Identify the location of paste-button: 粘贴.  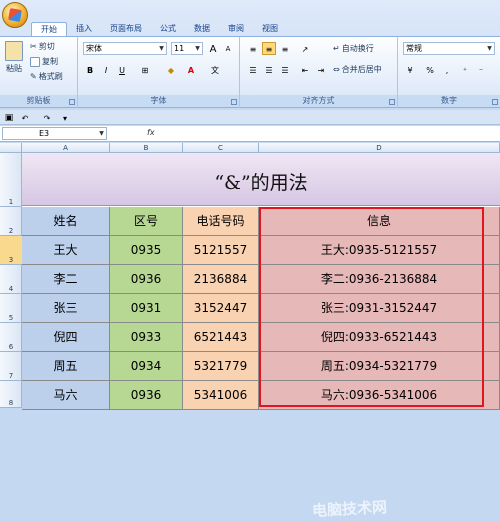
(14, 57).